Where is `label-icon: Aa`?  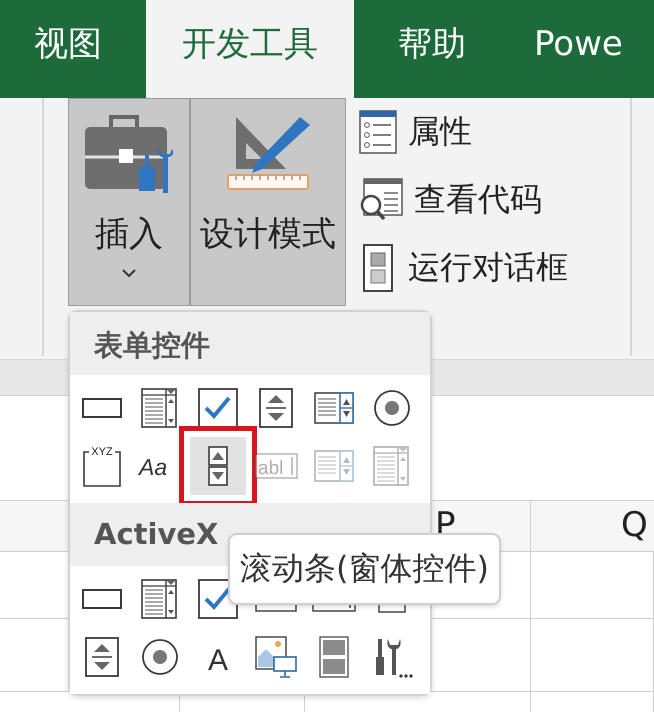
label-icon: Aa is located at coordinates (160, 466).